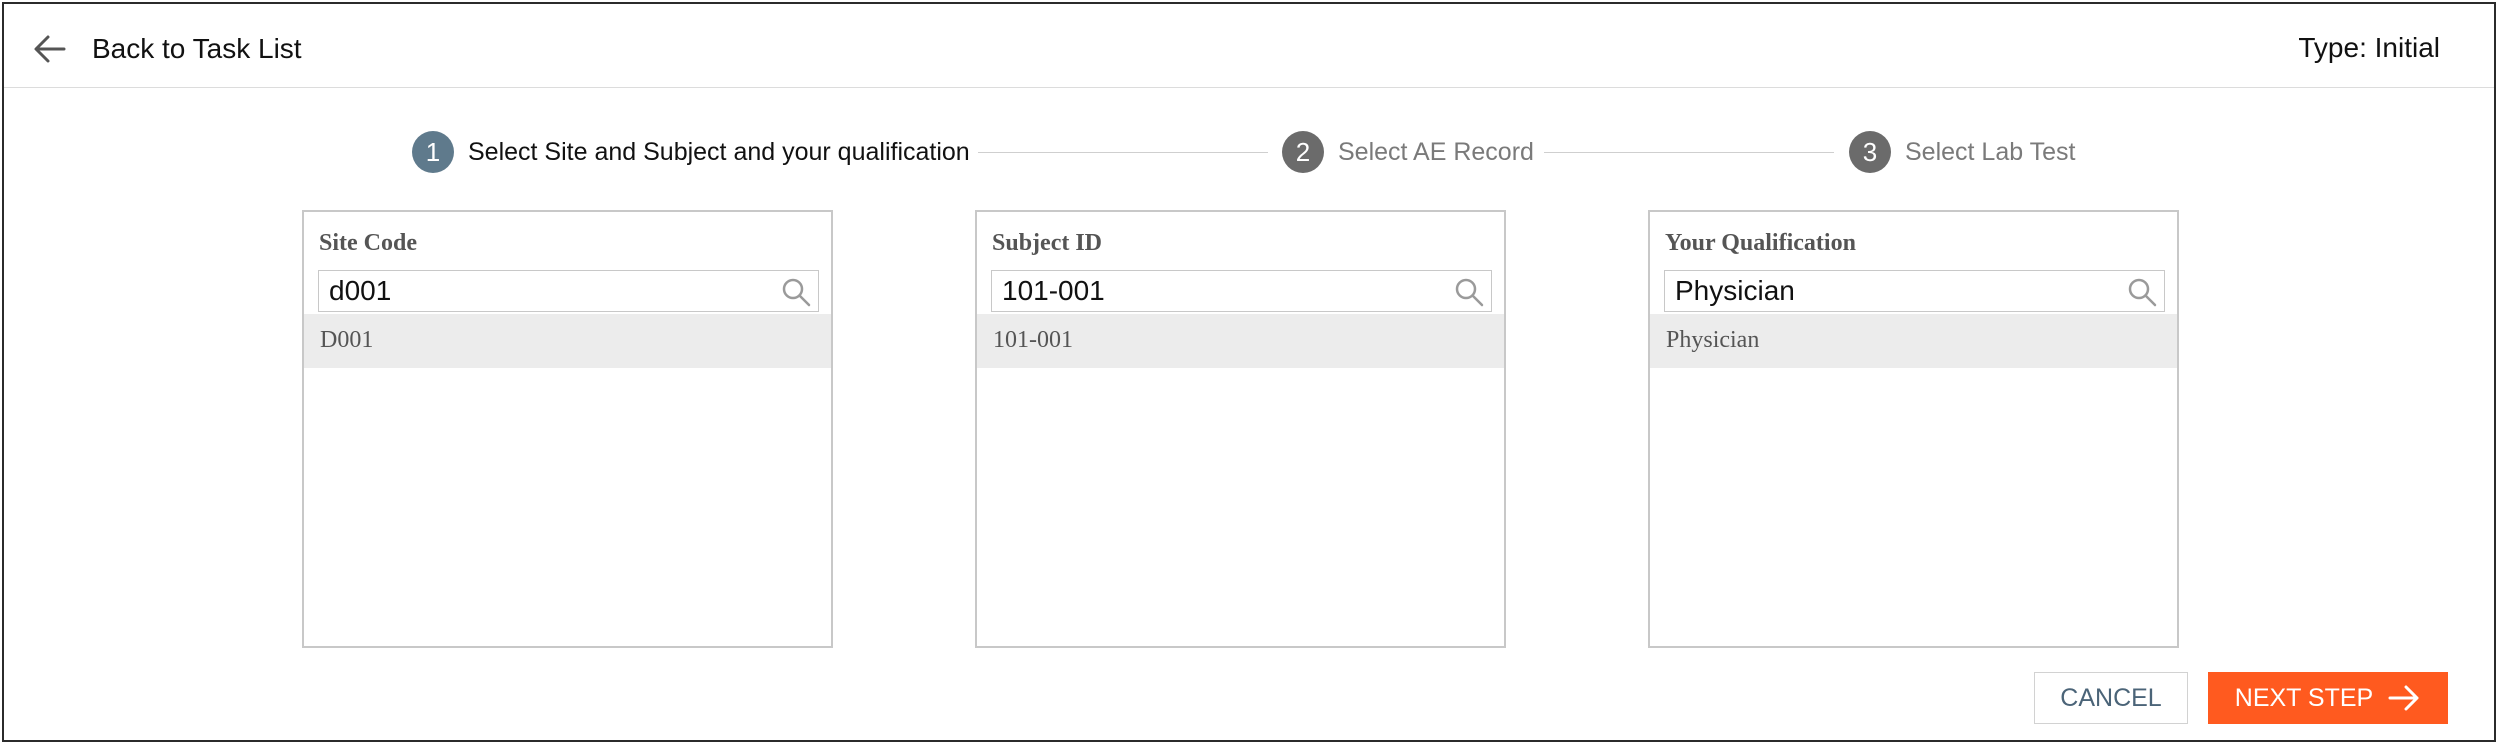 The image size is (2500, 748). I want to click on step-2: 2 Select AE Record, so click(1408, 152).